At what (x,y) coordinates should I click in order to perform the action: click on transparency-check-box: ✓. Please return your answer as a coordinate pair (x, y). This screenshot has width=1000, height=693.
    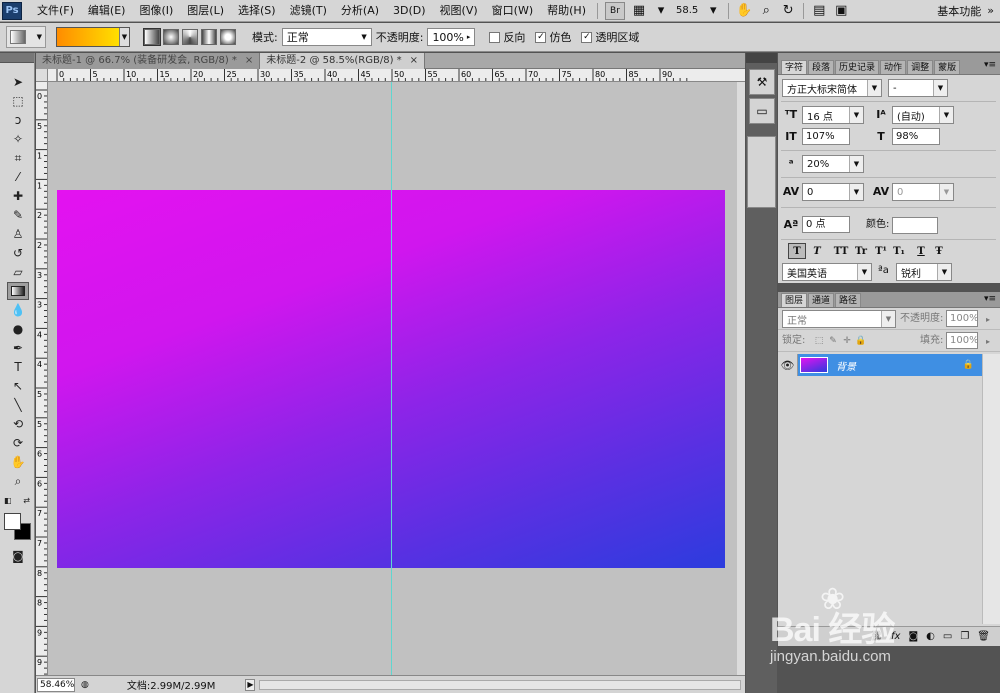
    Looking at the image, I should click on (587, 37).